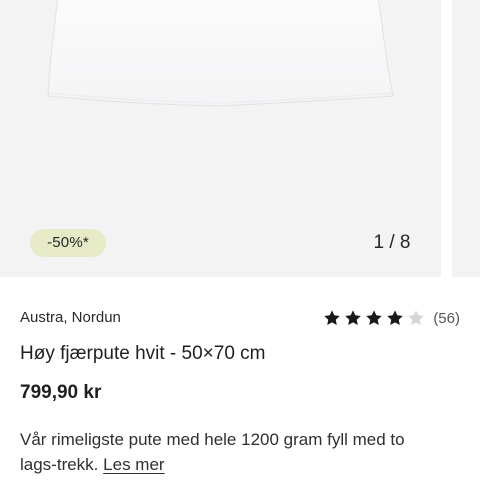 This screenshot has height=480, width=480. I want to click on product-title: Høy fjærpute hvit - 50×70 cm, so click(143, 354).